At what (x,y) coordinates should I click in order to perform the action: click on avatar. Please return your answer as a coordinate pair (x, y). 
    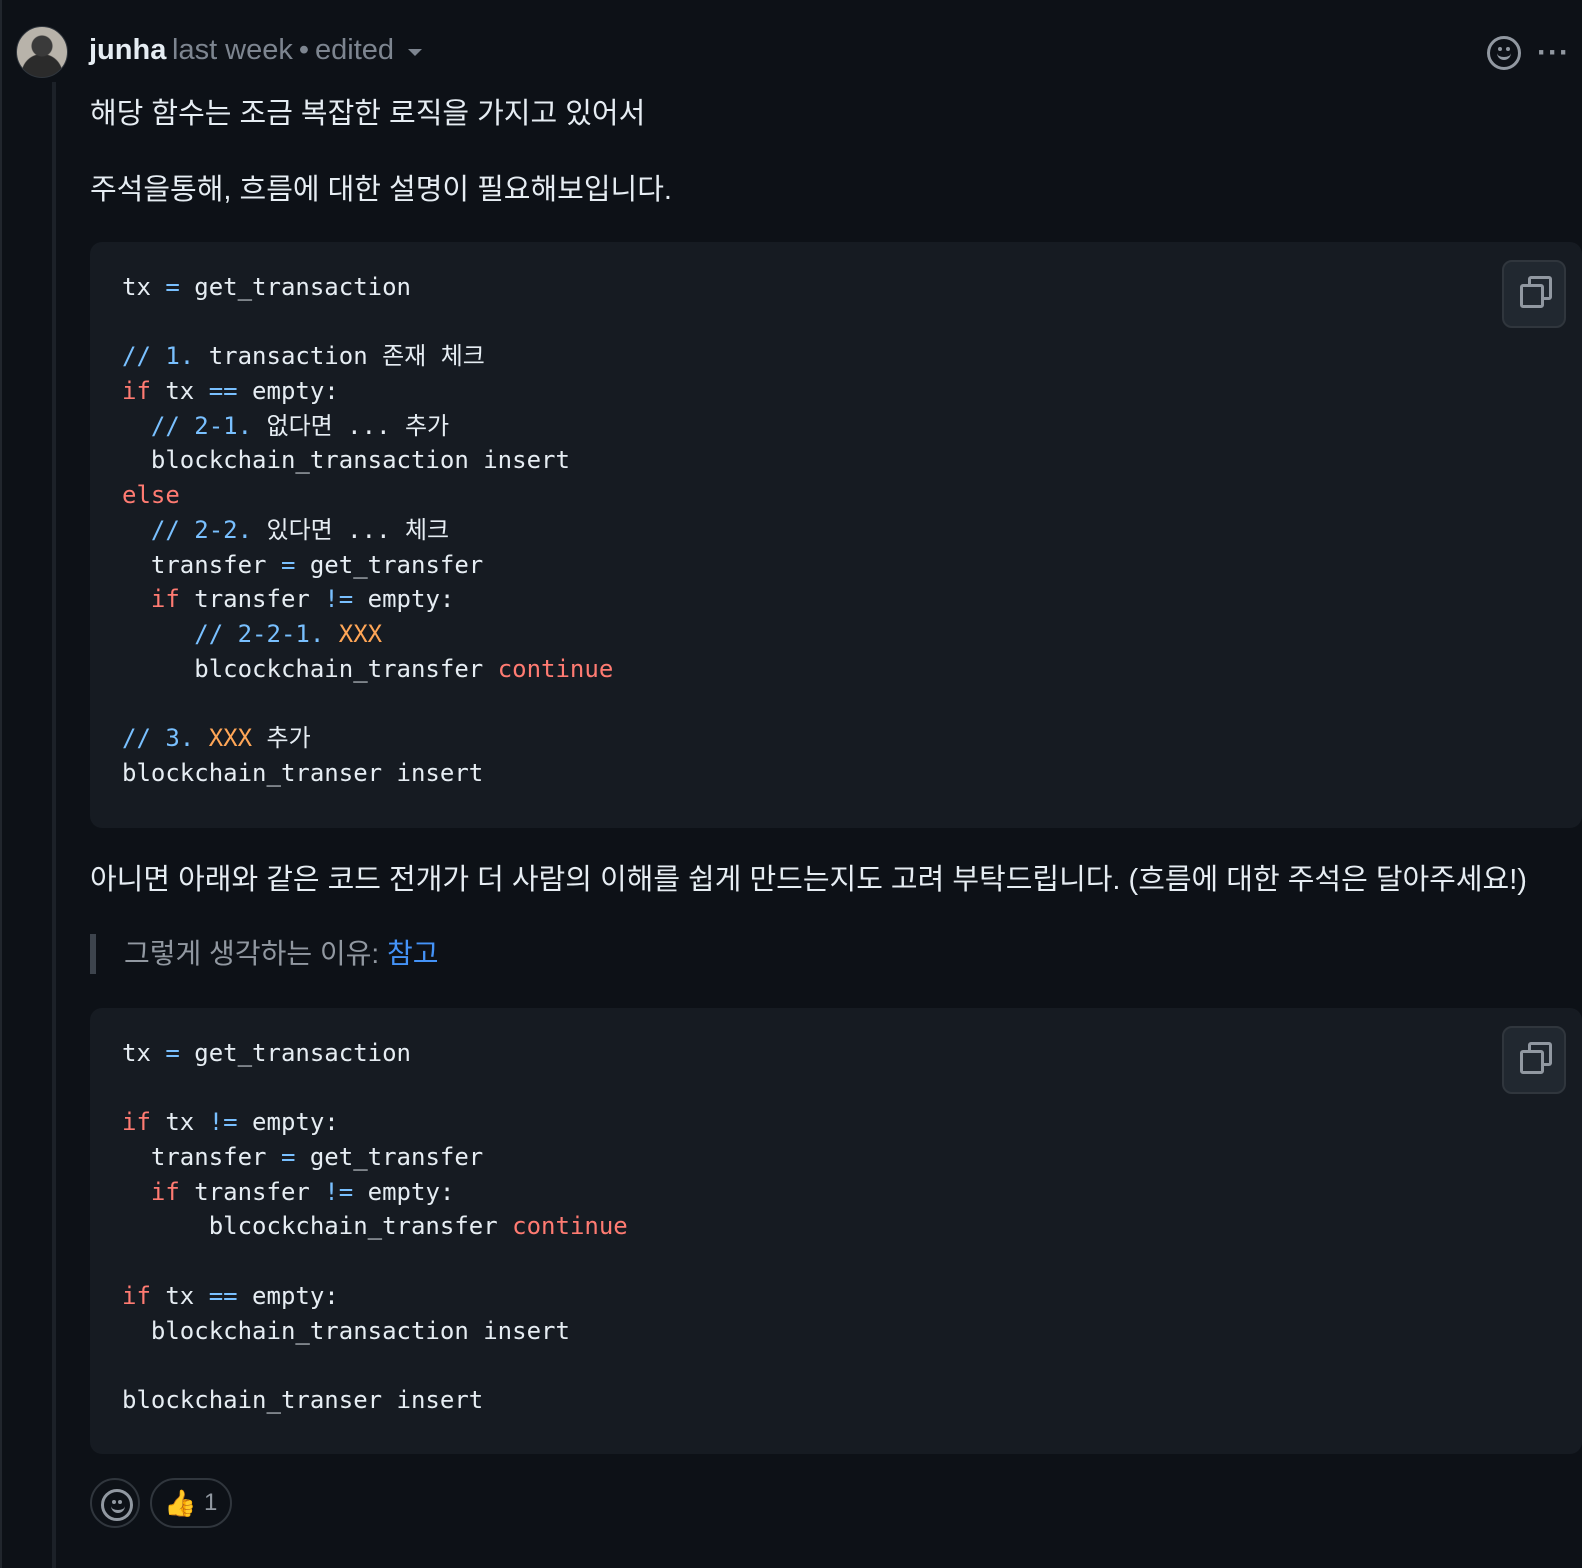
    Looking at the image, I should click on (42, 52).